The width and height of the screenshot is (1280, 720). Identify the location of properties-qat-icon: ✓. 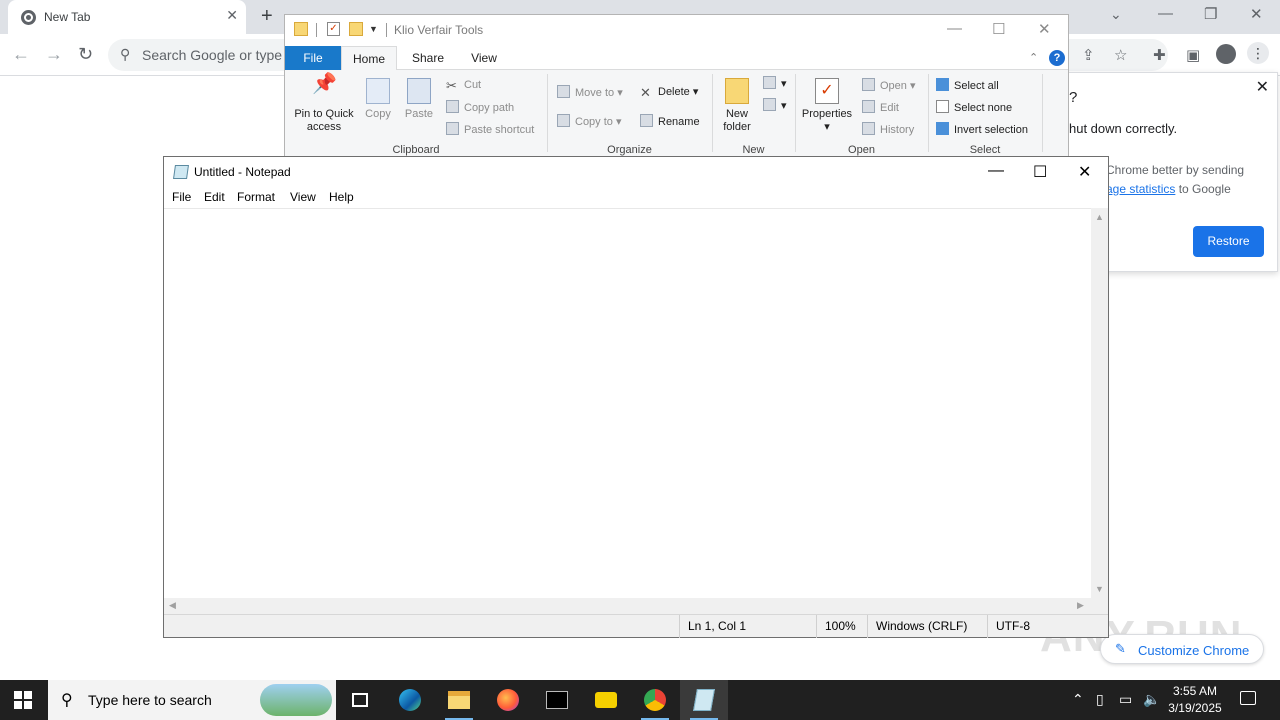
(333, 29).